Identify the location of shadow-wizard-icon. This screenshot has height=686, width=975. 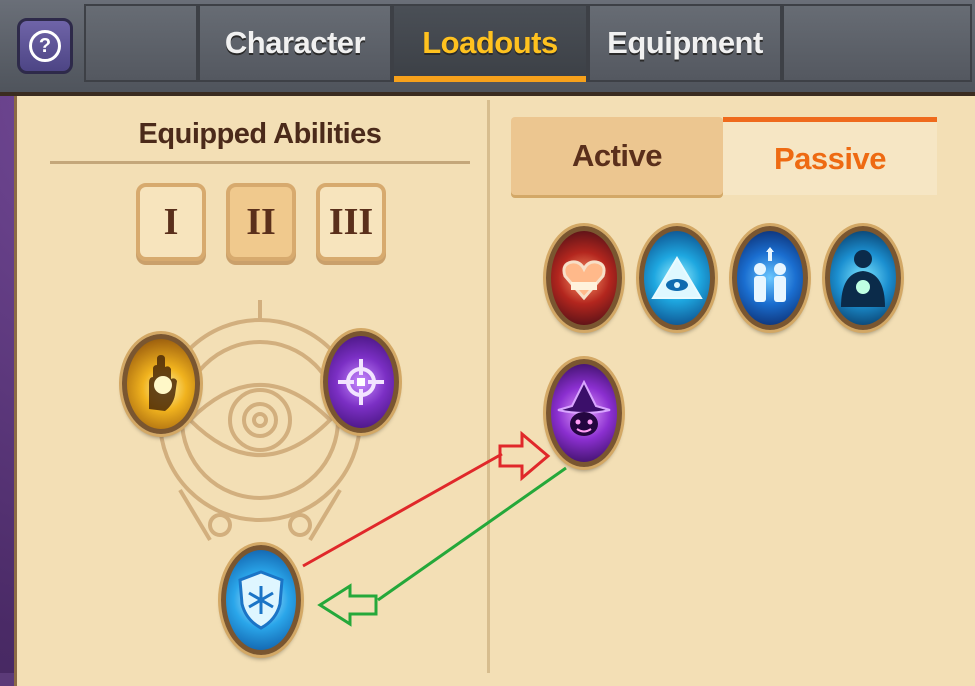
(584, 408).